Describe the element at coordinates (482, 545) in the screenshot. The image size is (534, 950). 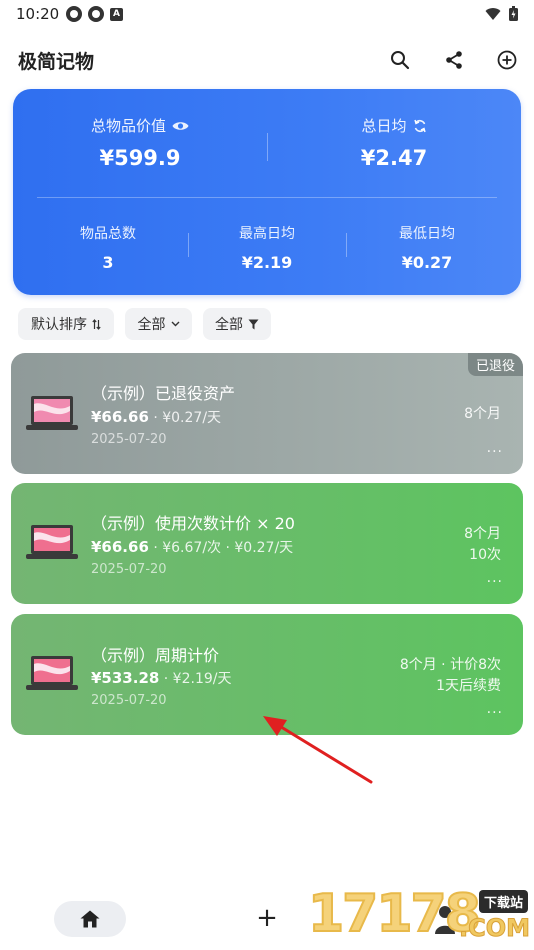
I see `item-duration: 8个月 10次` at that location.